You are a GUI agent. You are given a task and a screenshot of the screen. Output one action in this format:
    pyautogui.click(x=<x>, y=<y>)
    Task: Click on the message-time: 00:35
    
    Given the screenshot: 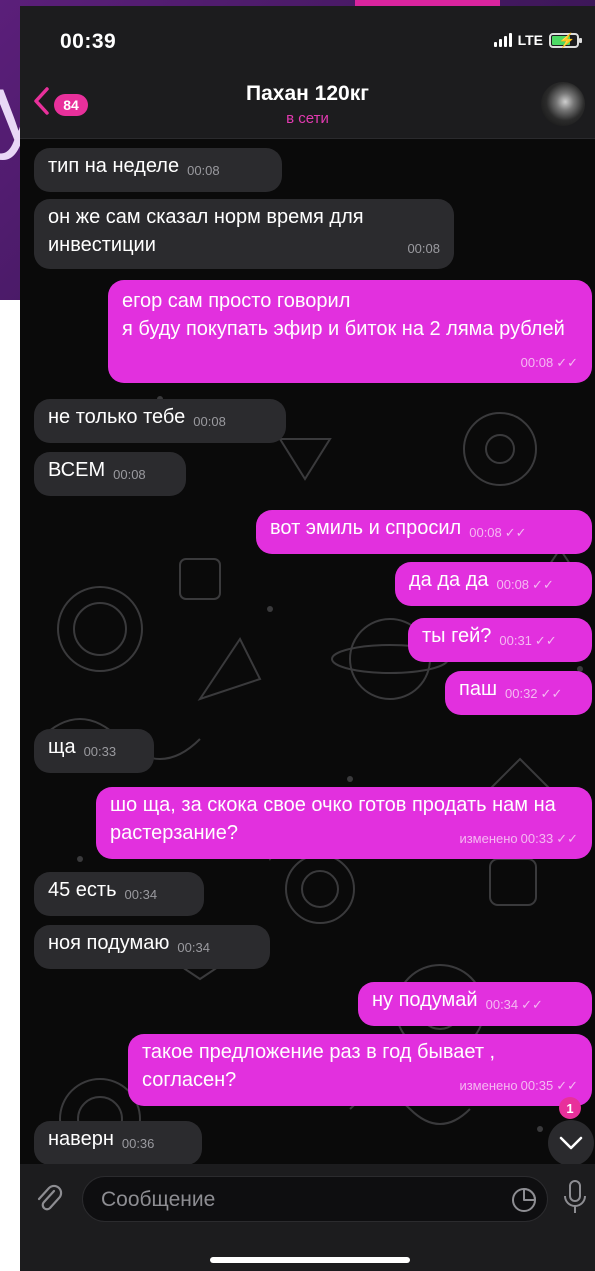 What is the action you would take?
    pyautogui.click(x=537, y=1085)
    